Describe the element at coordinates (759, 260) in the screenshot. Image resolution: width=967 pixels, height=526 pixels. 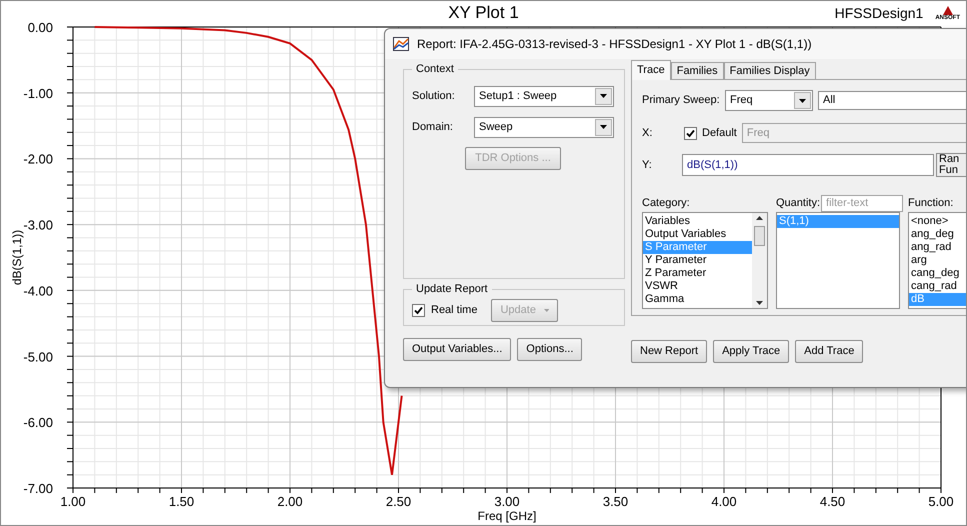
I see `scrollbar` at that location.